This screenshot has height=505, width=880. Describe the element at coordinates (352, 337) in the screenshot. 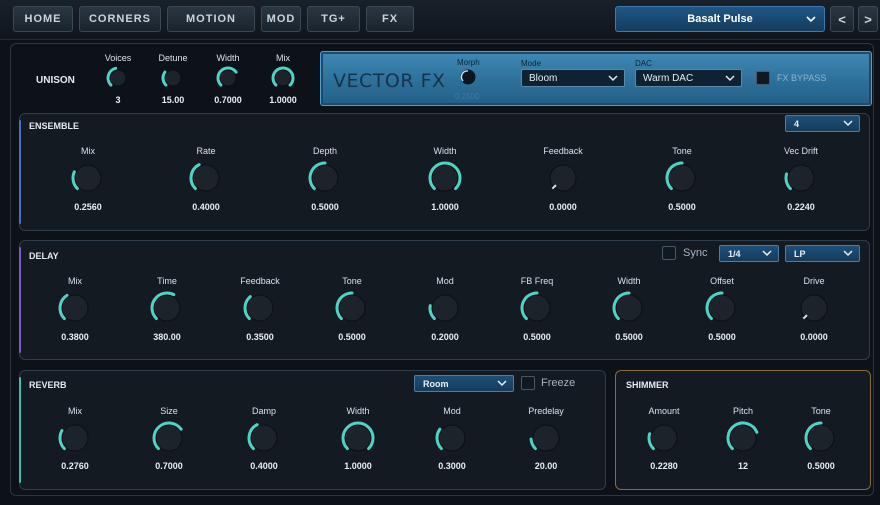

I see `delay-tone-value: 0.5000` at that location.